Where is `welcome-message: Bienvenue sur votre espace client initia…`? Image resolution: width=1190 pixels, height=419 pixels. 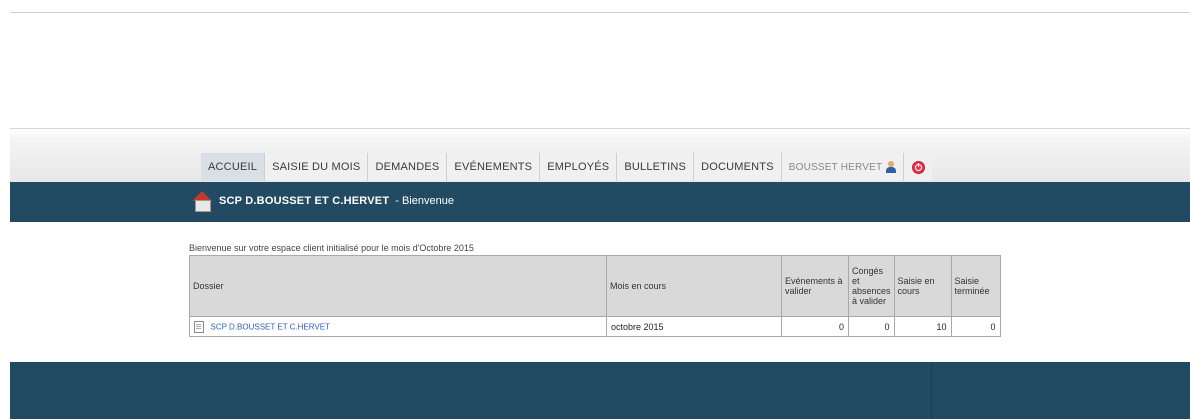
welcome-message: Bienvenue sur votre espace client initia… is located at coordinates (331, 248).